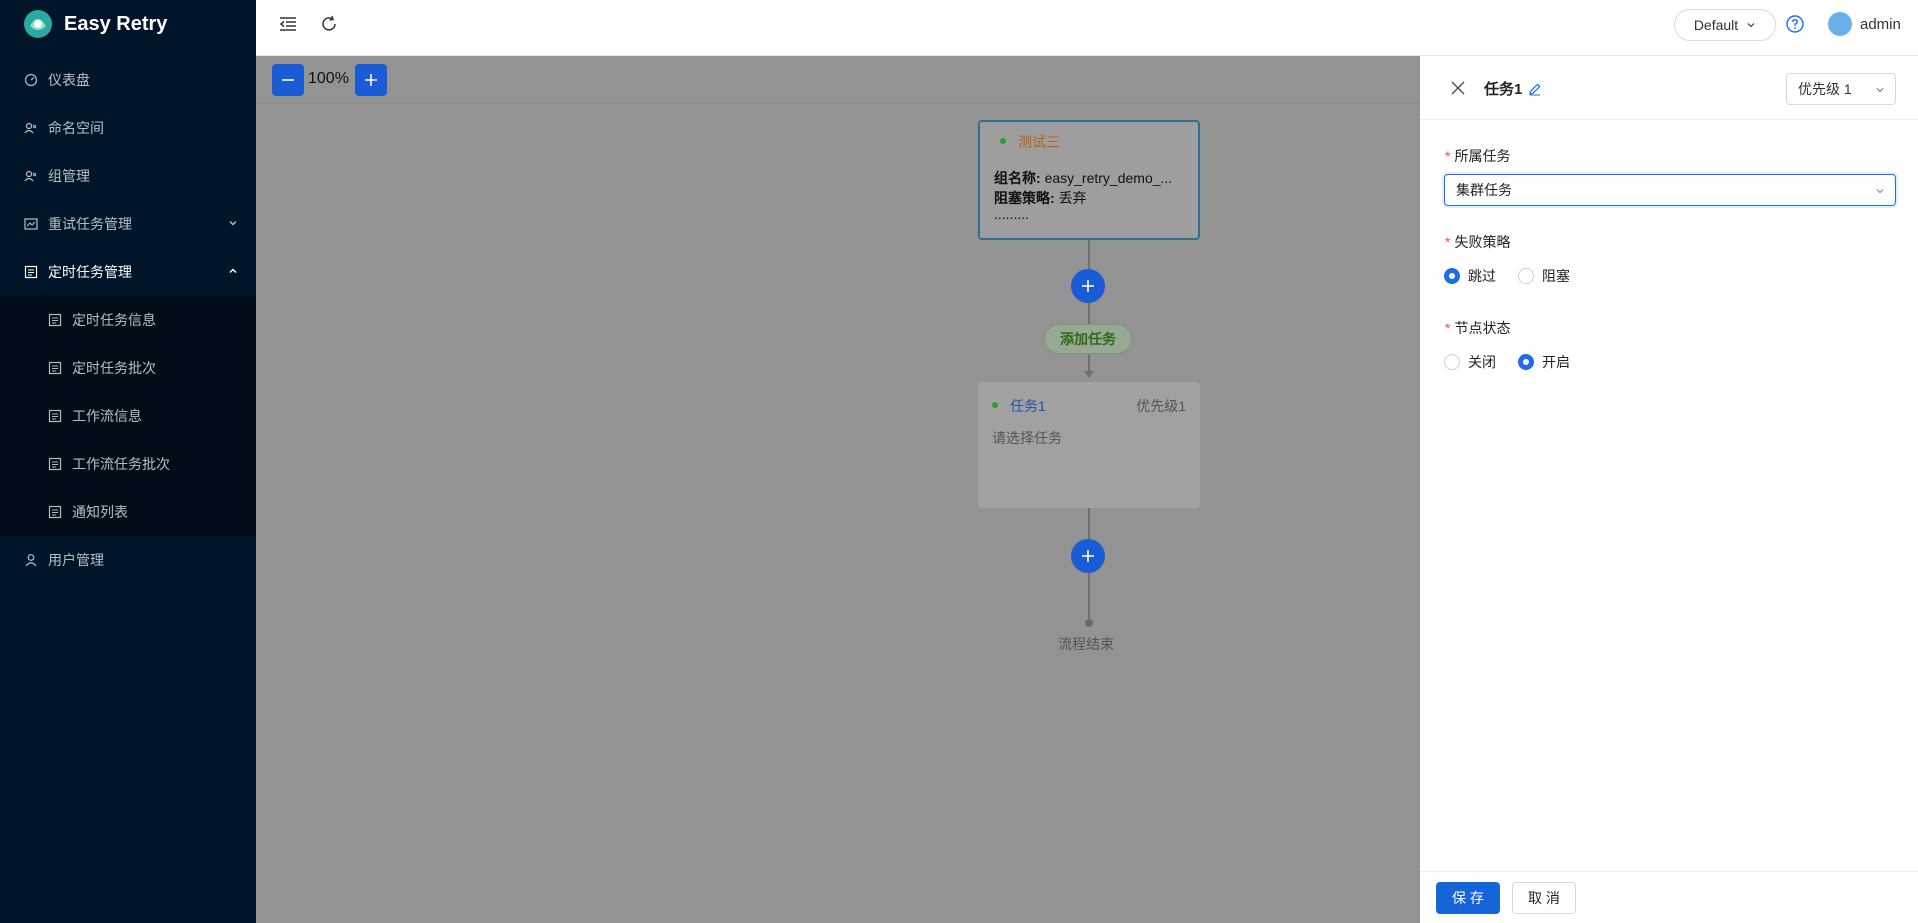  I want to click on radio-label: 开启, so click(1556, 362).